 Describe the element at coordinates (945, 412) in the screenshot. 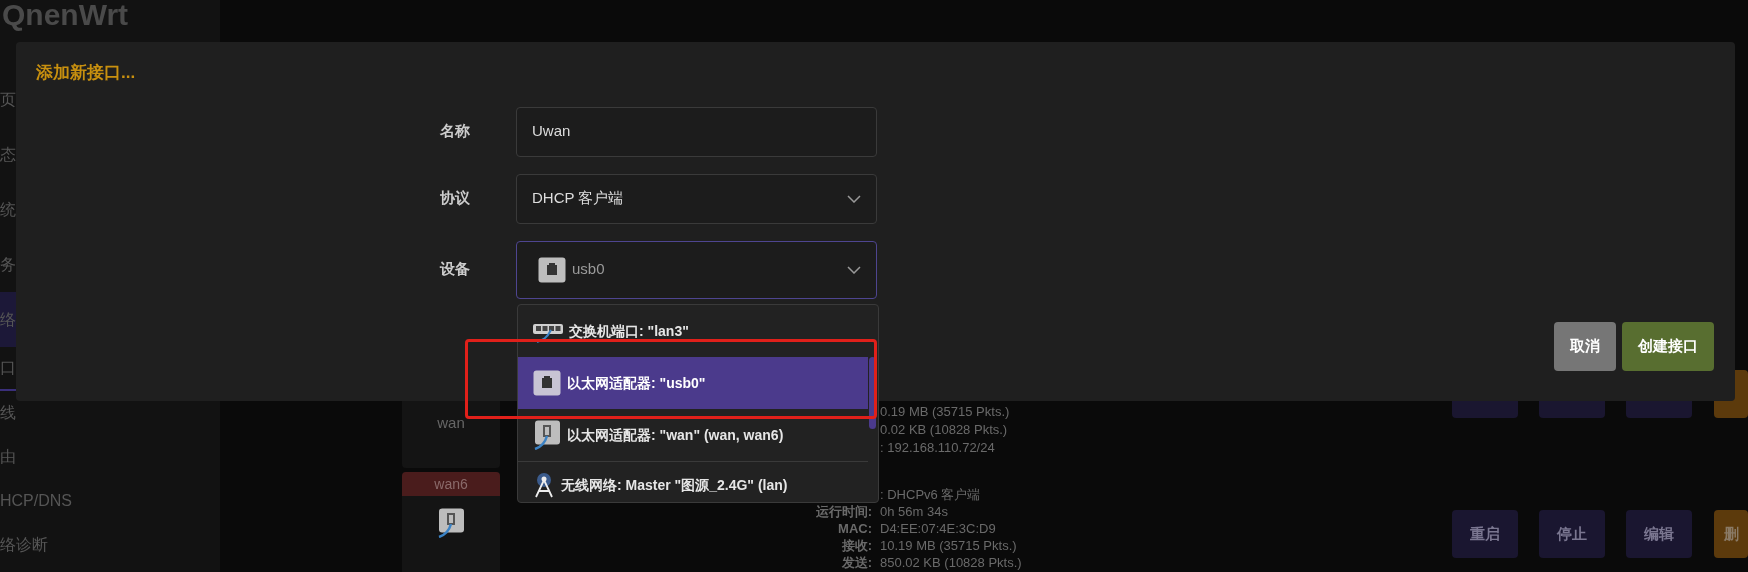

I see `info-value: 0.19 MB (35715 Pkts.)` at that location.